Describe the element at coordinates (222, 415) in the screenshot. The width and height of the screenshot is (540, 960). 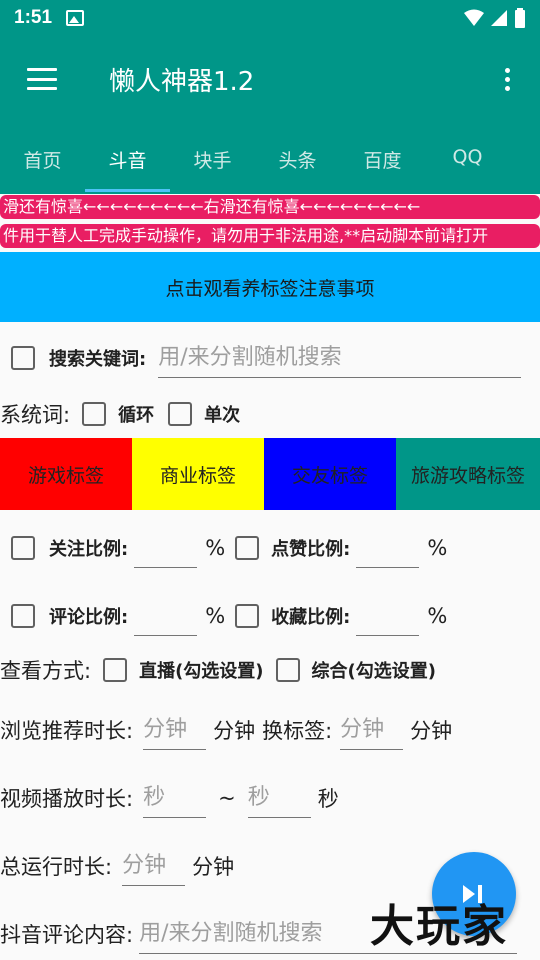
I see `single-label: 单次` at that location.